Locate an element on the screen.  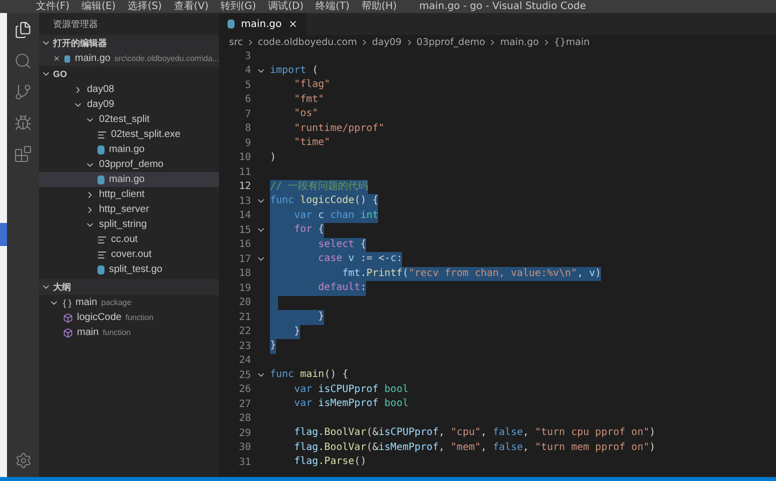
window-title: main.go - go - Visual Studio Code is located at coordinates (502, 6).